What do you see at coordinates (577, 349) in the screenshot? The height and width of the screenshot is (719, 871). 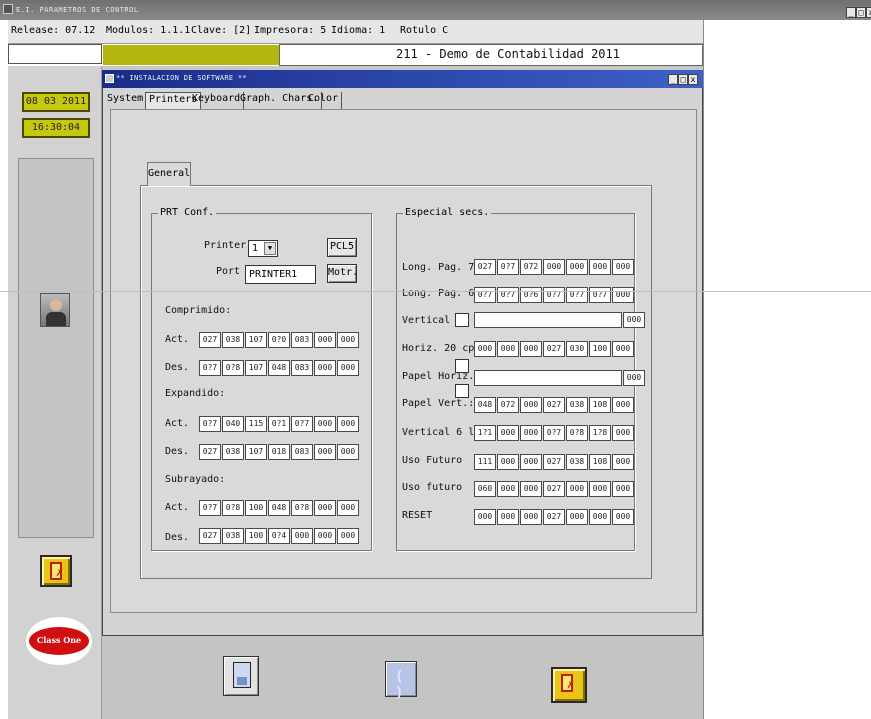 I see `code-field: 030` at bounding box center [577, 349].